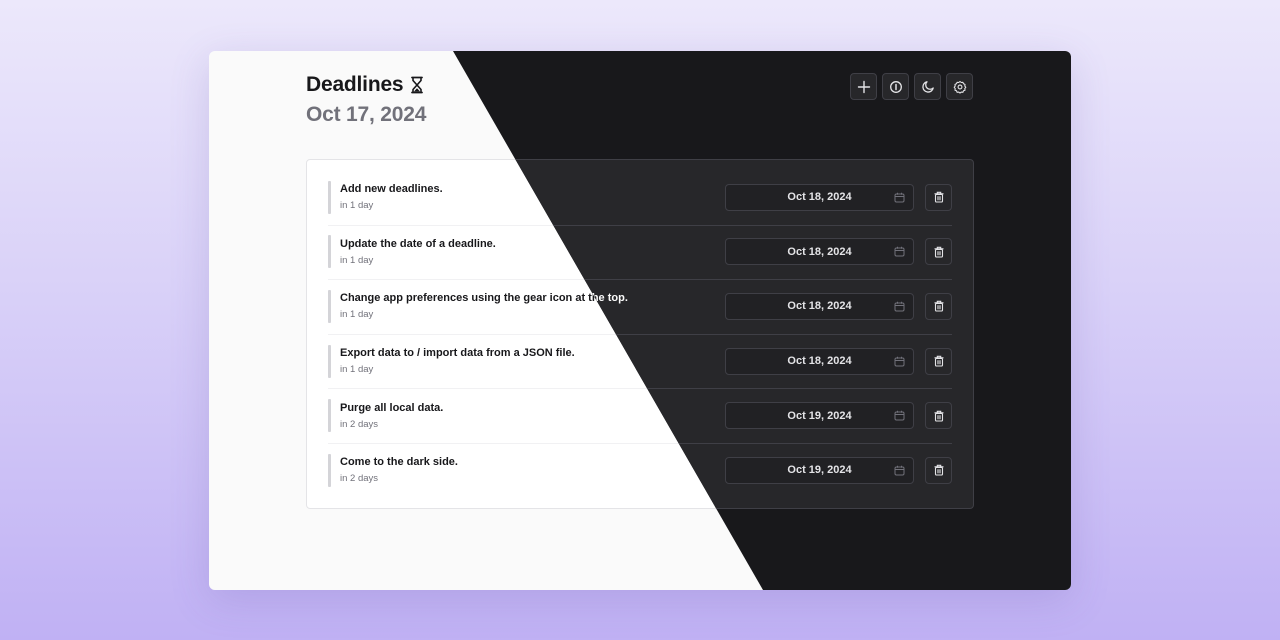 The width and height of the screenshot is (1280, 640). I want to click on info-icon, so click(895, 86).